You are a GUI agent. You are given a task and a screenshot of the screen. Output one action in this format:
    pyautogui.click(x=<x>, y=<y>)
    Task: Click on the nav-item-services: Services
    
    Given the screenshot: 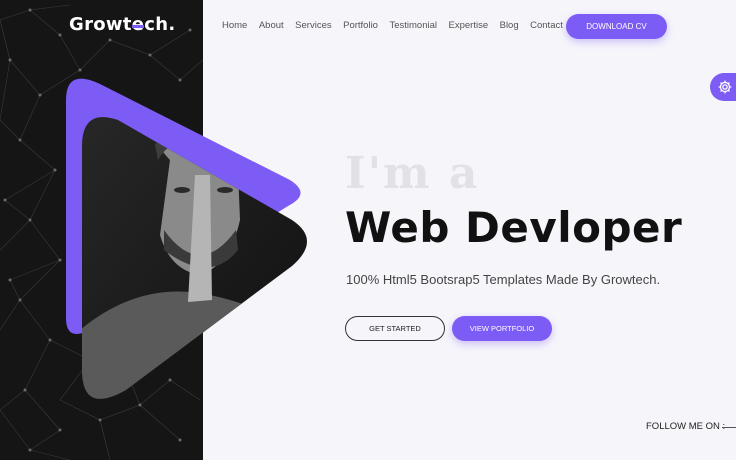 What is the action you would take?
    pyautogui.click(x=313, y=25)
    